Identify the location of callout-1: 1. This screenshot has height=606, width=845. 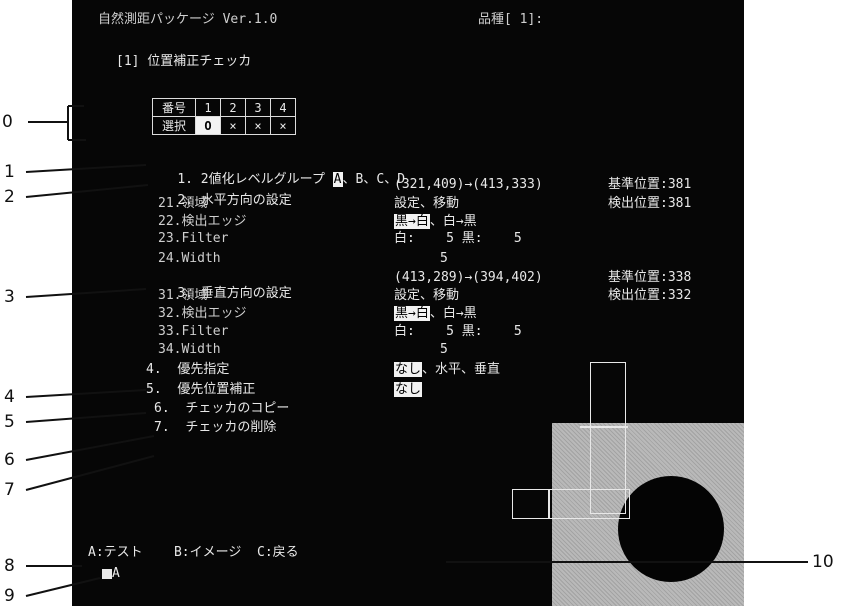
(9, 172).